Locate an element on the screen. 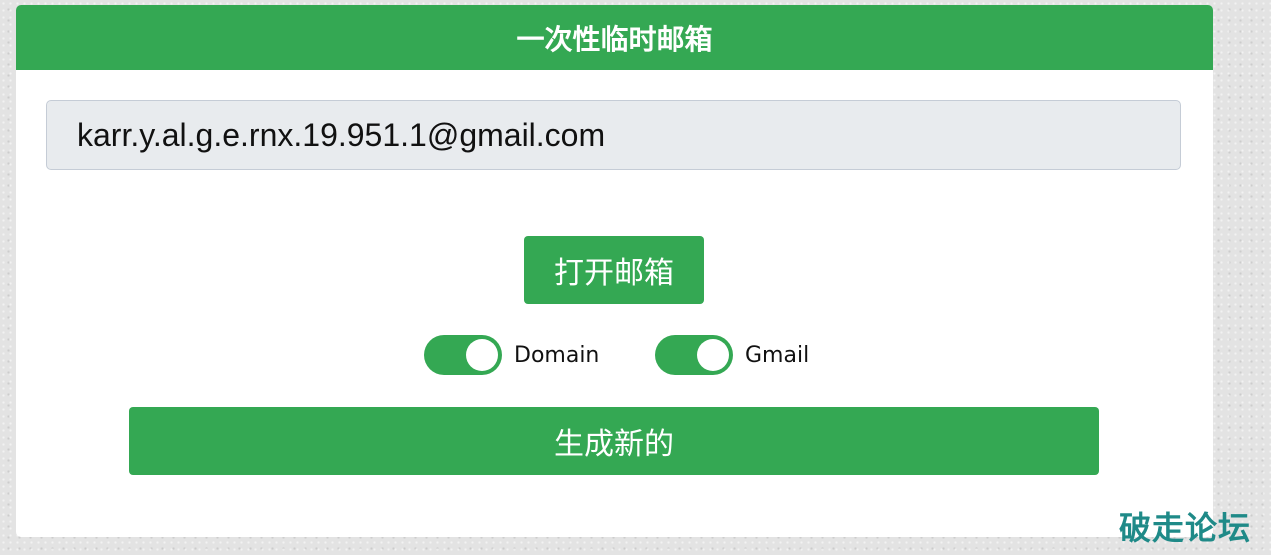  email-address-text: karr.y.al.g.e.rnx.19.951.1@gmail.com is located at coordinates (341, 134).